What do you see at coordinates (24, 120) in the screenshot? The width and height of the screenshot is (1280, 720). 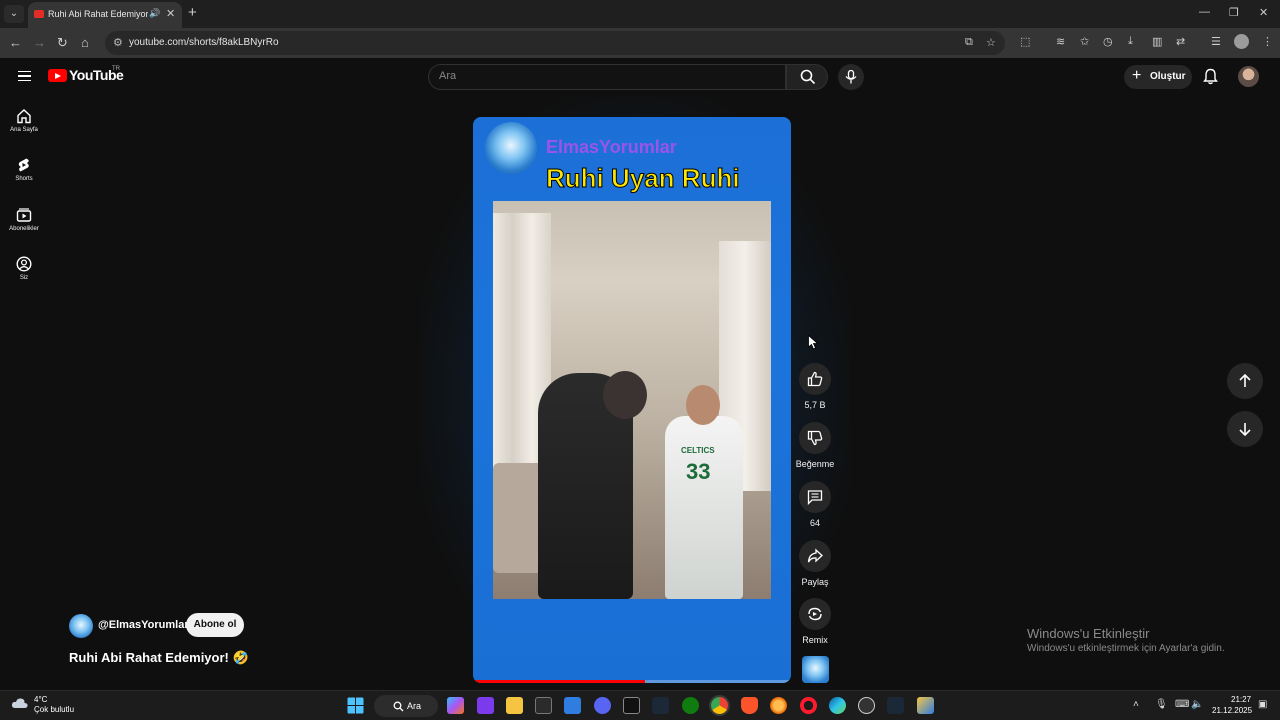 I see `guide-item-home: Ana Sayfa` at bounding box center [24, 120].